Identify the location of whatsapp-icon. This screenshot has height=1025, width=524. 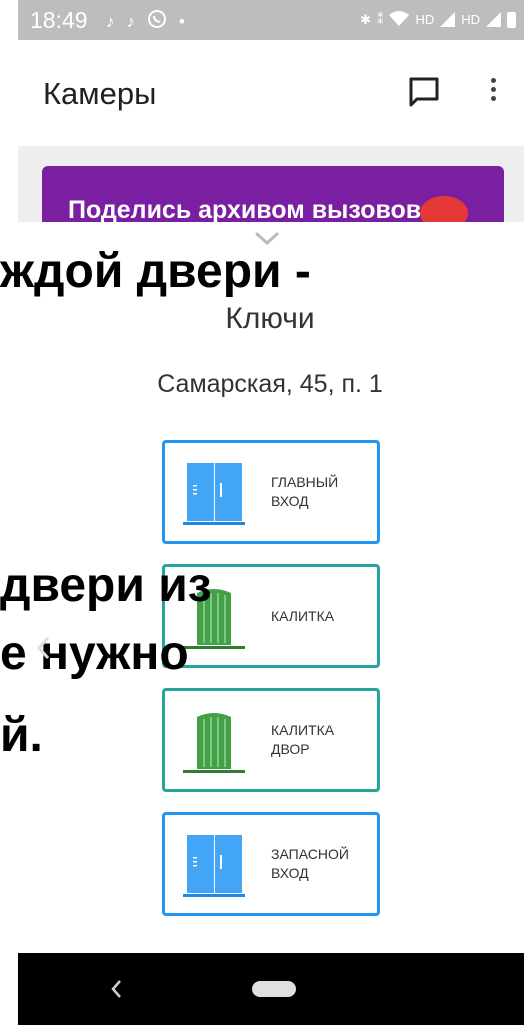
(157, 21).